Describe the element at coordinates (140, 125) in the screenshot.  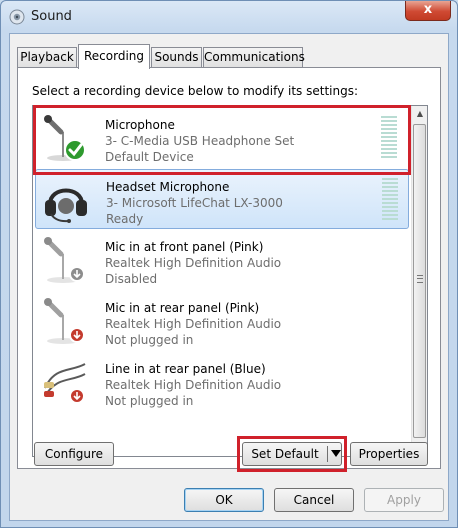
I see `device-name: Microphone` at that location.